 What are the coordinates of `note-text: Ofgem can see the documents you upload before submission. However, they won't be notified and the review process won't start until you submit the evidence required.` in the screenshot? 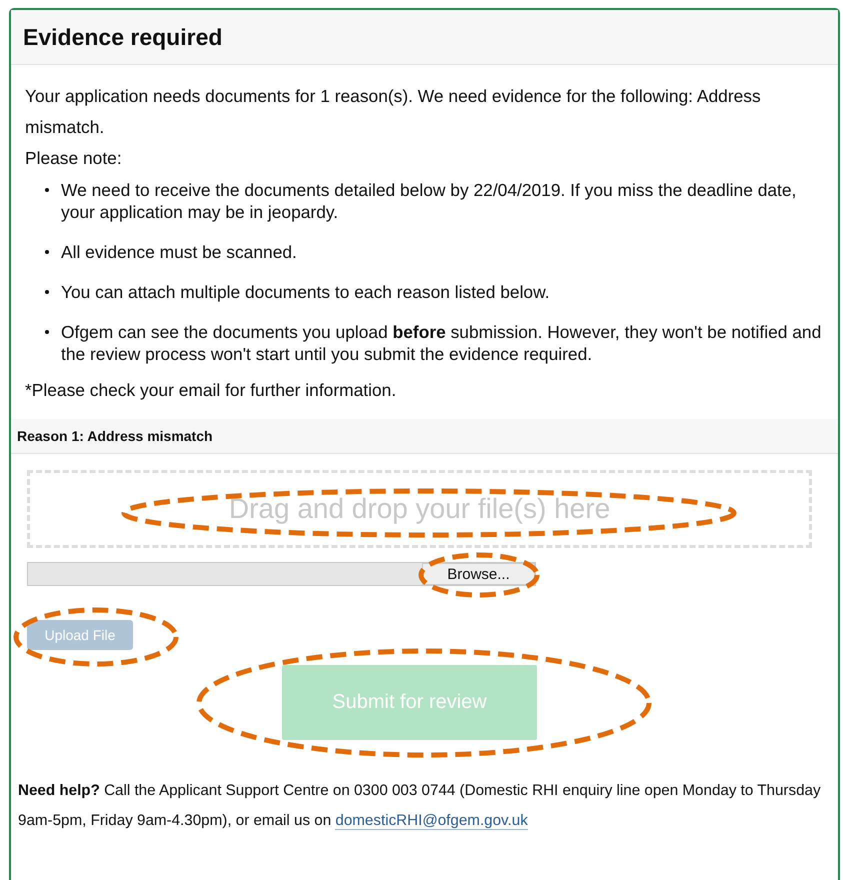 It's located at (441, 343).